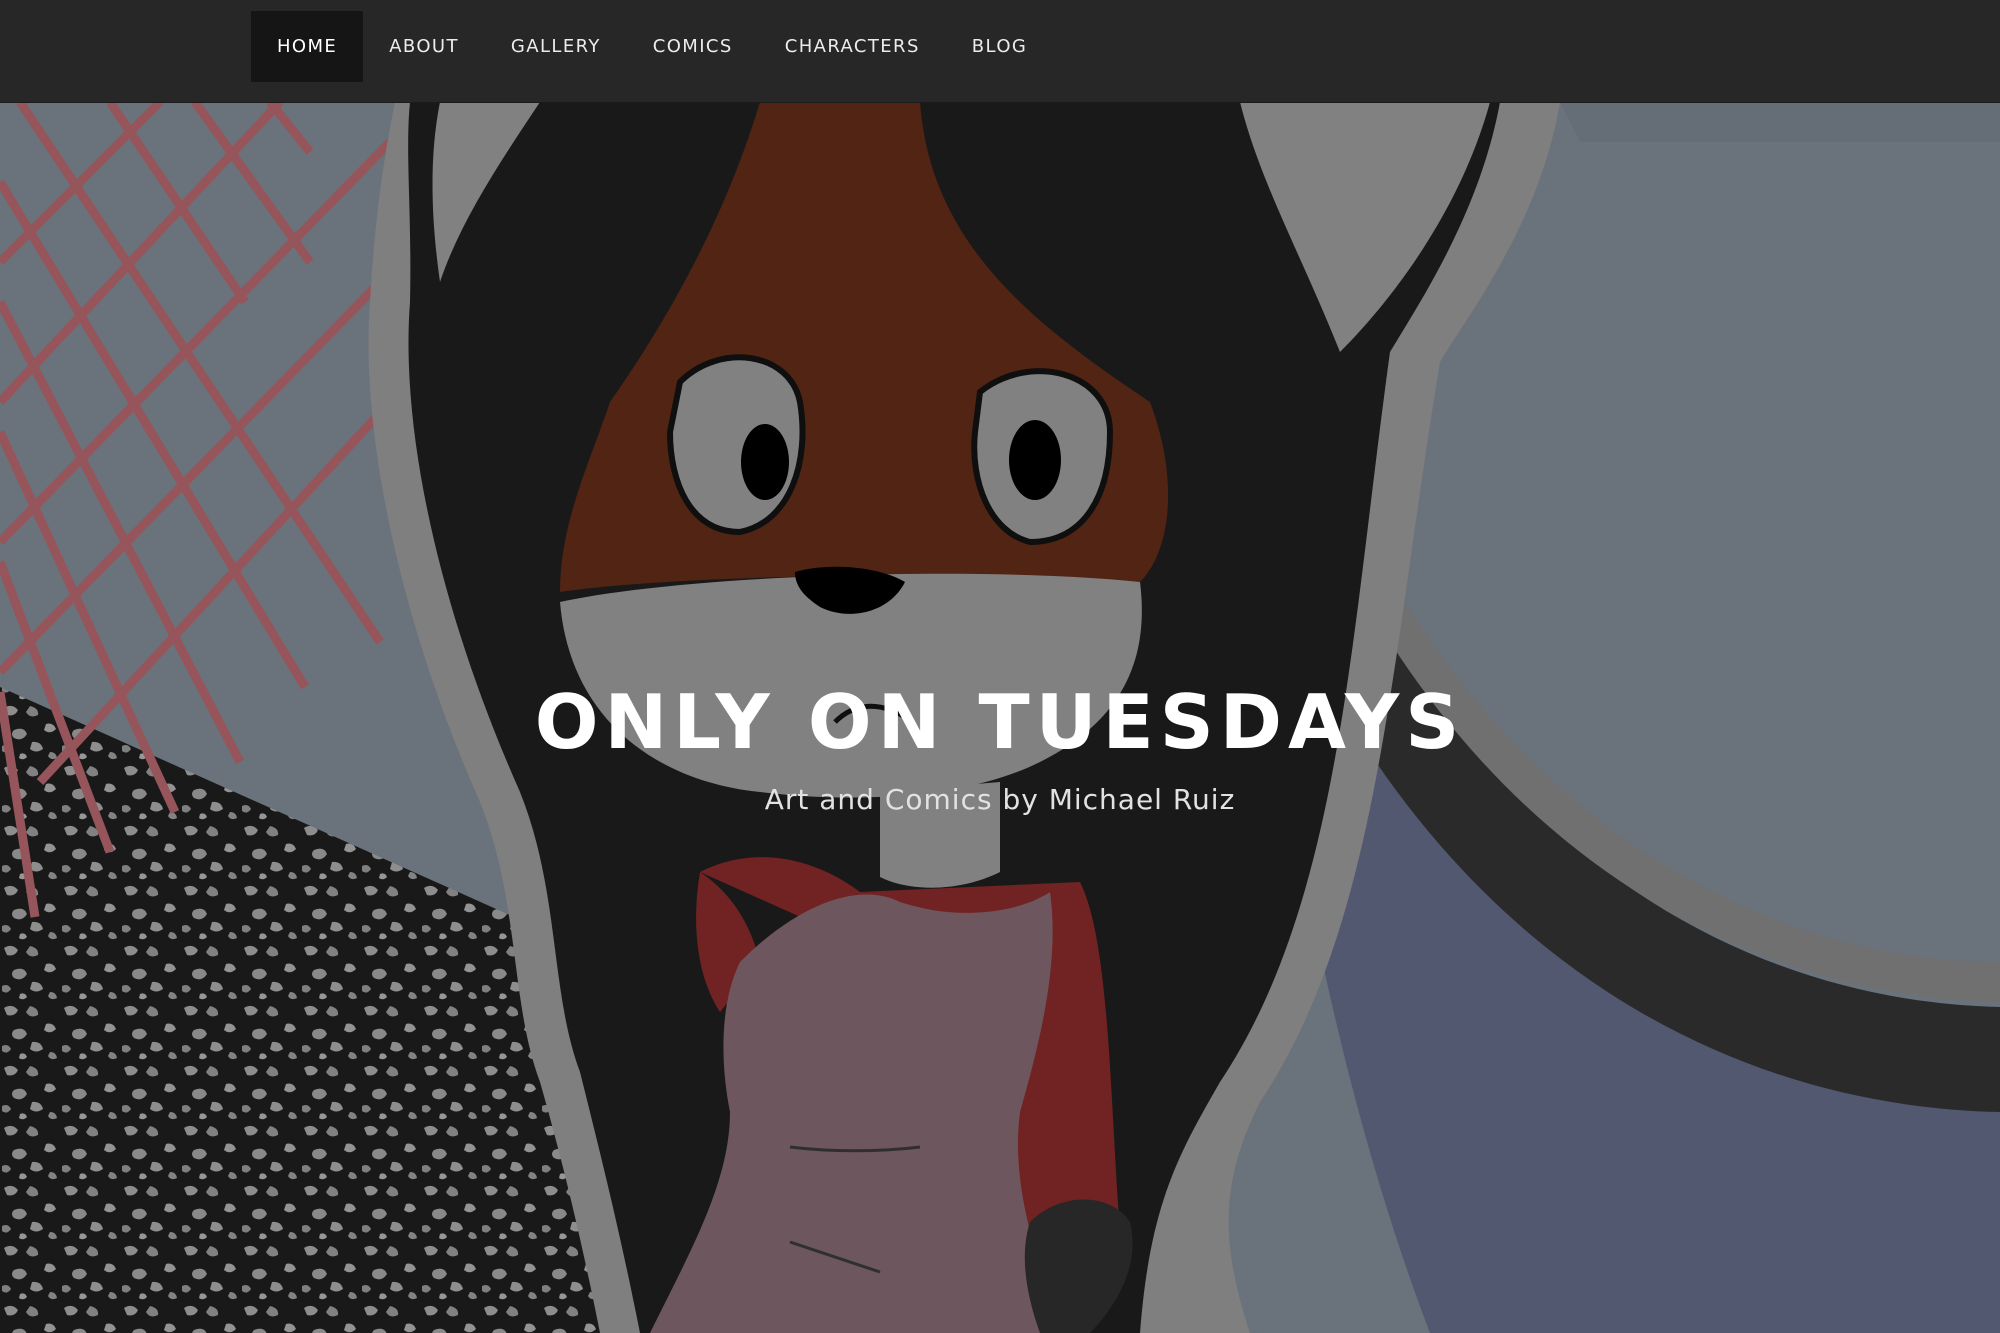 This screenshot has width=2000, height=1333. I want to click on nav-item-comics: COMICS, so click(693, 46).